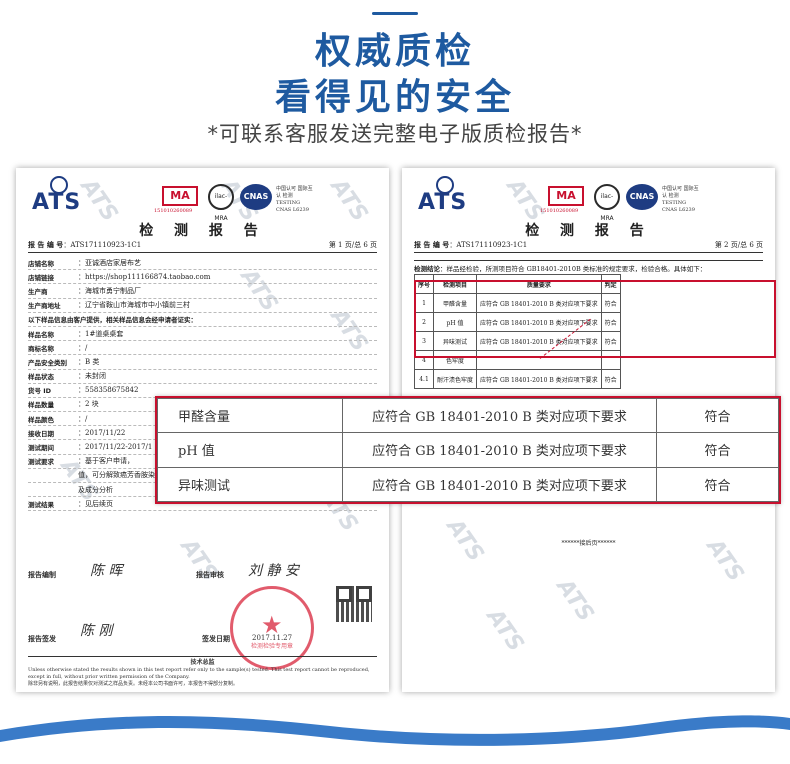 Image resolution: width=790 pixels, height=764 pixels. What do you see at coordinates (395, 738) in the screenshot?
I see `wave-decoration` at bounding box center [395, 738].